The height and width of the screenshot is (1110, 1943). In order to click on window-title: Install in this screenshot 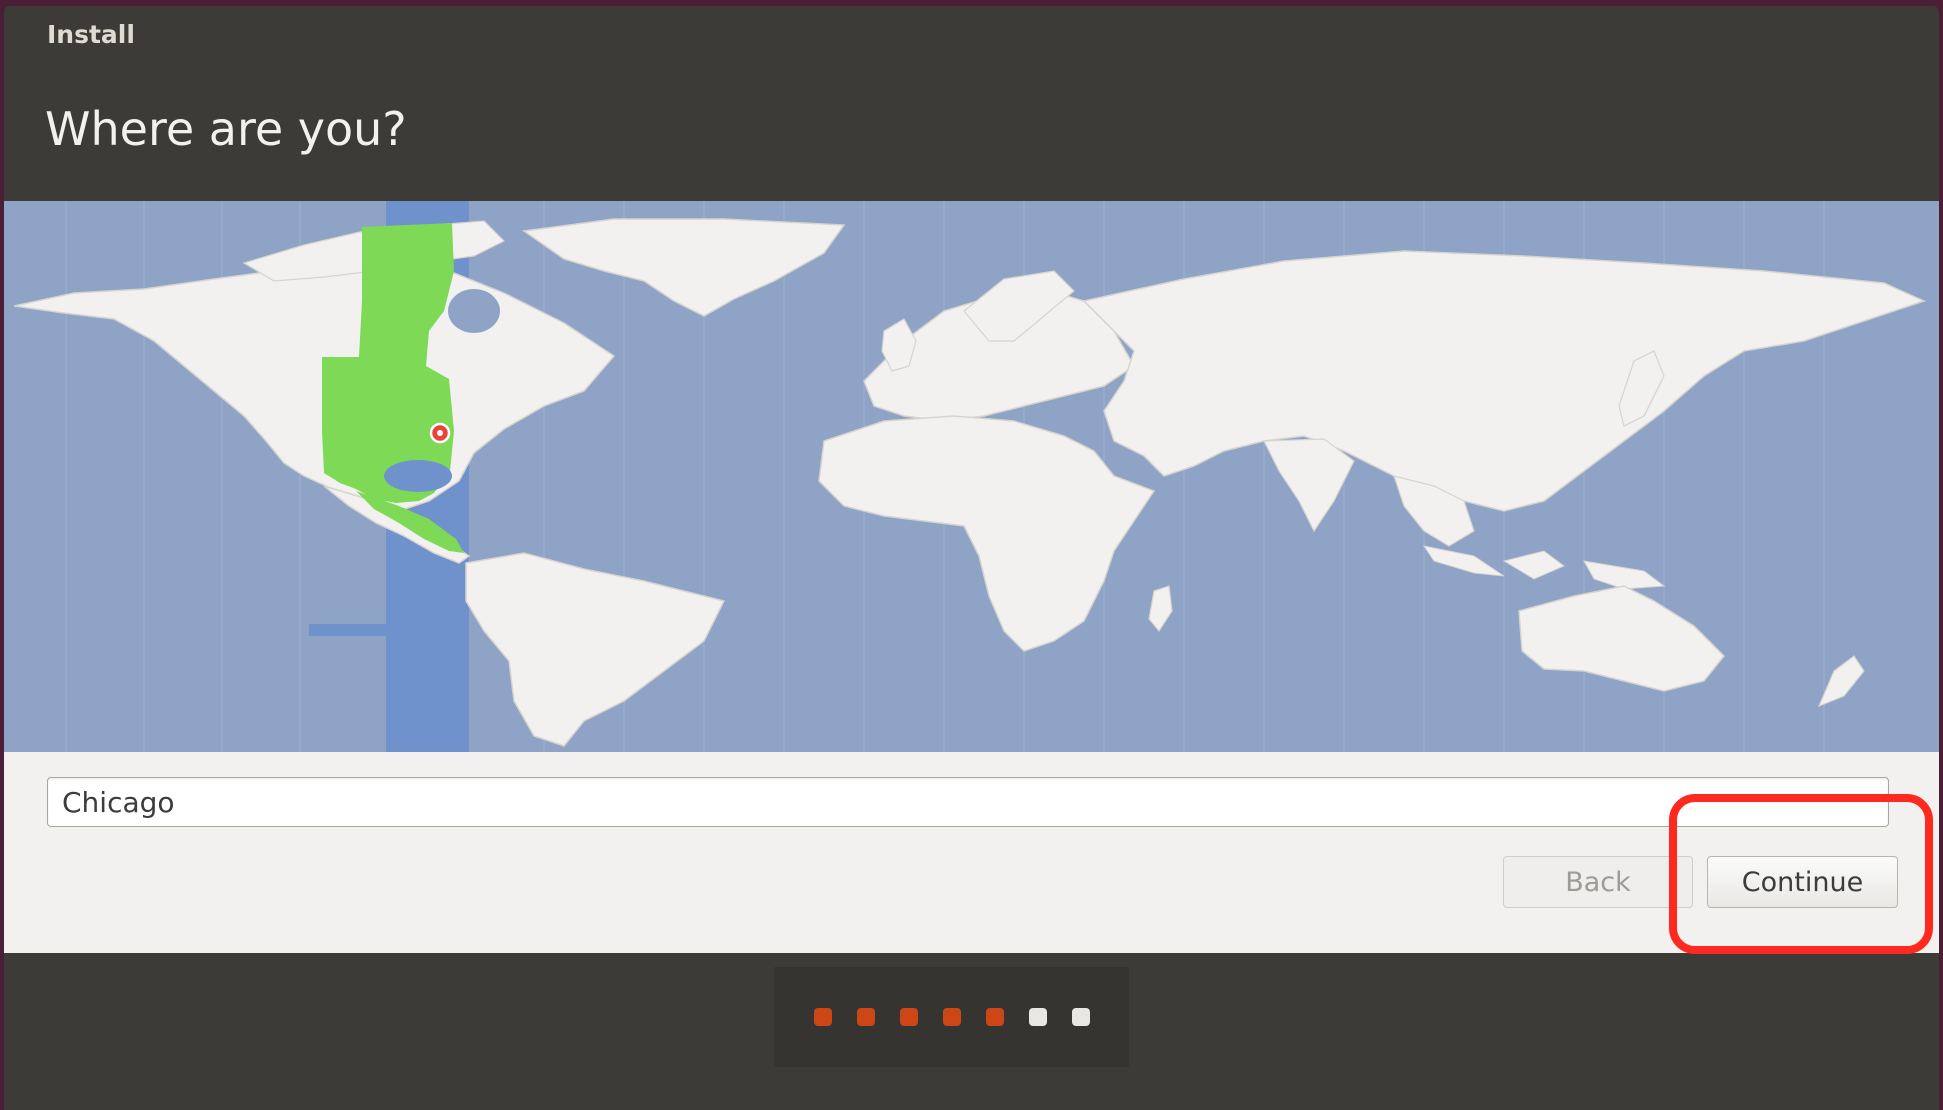, I will do `click(91, 34)`.